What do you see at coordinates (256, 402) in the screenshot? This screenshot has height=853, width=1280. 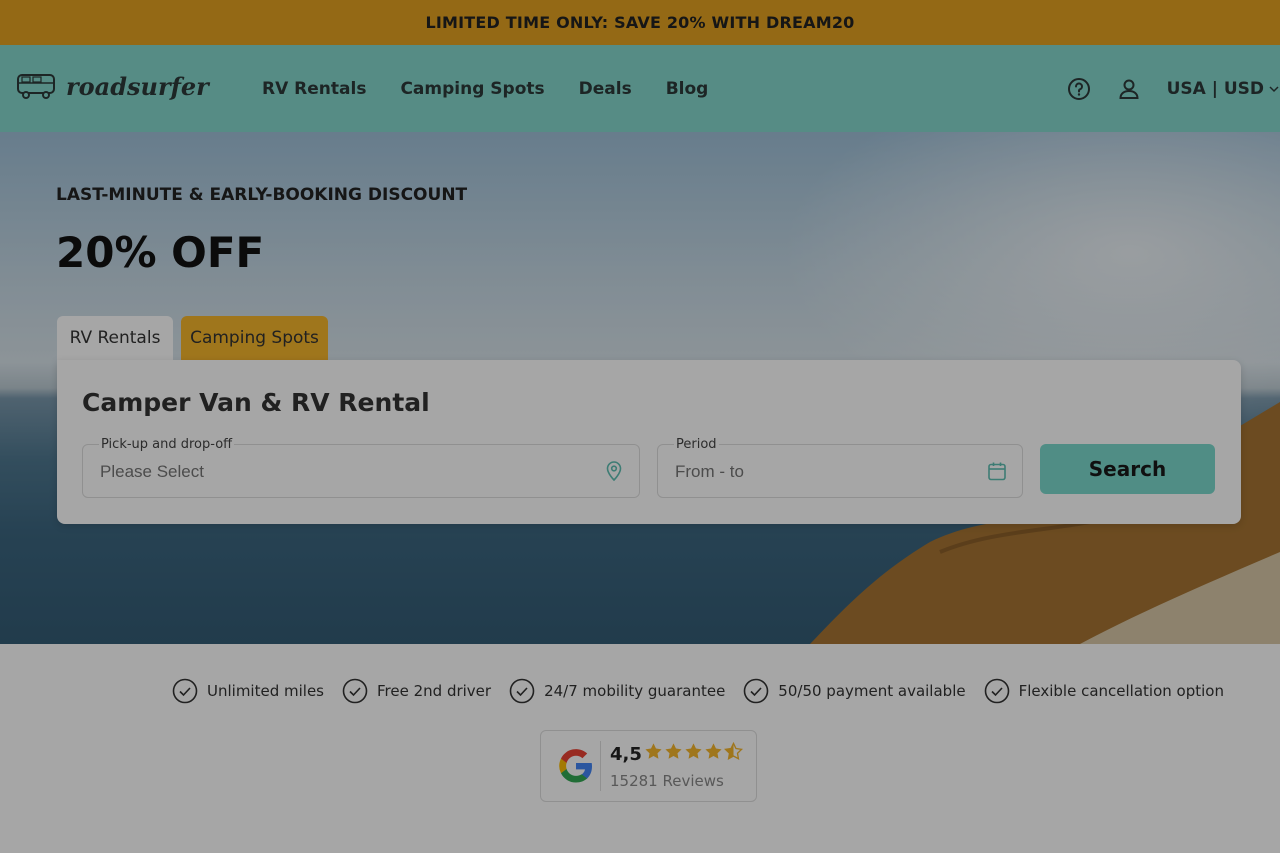 I see `search-card-title: Camper Van & RV Rental` at bounding box center [256, 402].